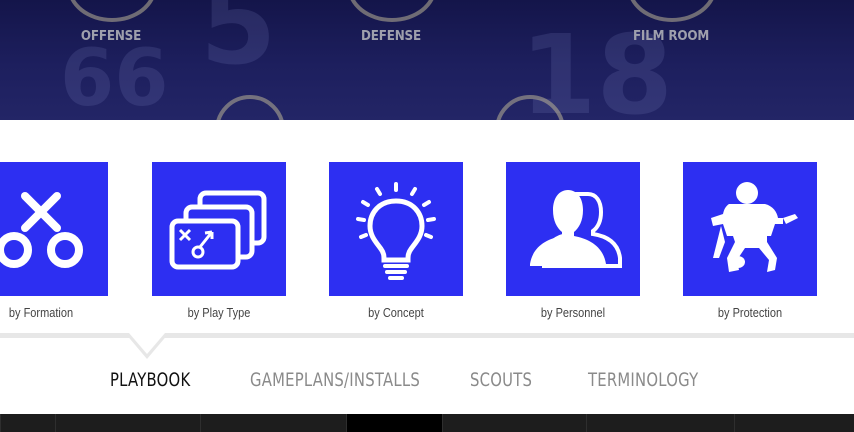 The height and width of the screenshot is (432, 854). Describe the element at coordinates (150, 380) in the screenshot. I see `tab-playbook: PLAYBOOK` at that location.